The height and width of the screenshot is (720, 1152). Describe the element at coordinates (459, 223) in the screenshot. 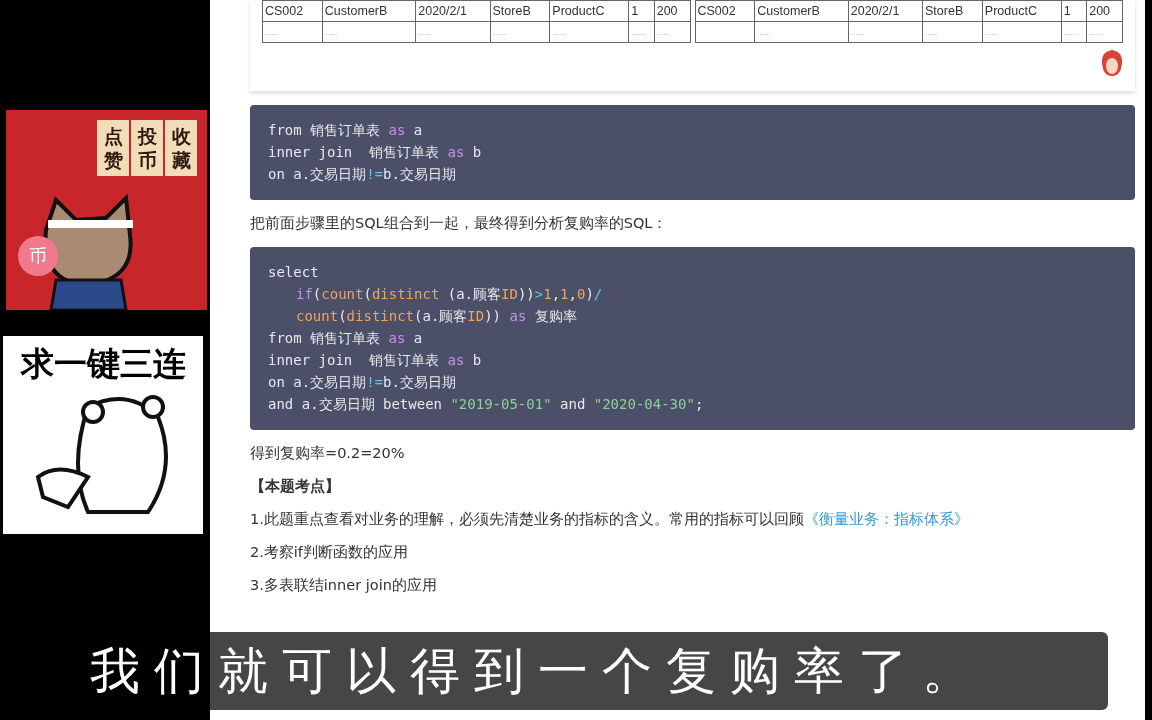

I see `paragraph: 把前面步骤里的SQL组合到一起，最终得到分析复购率的SQL：` at that location.